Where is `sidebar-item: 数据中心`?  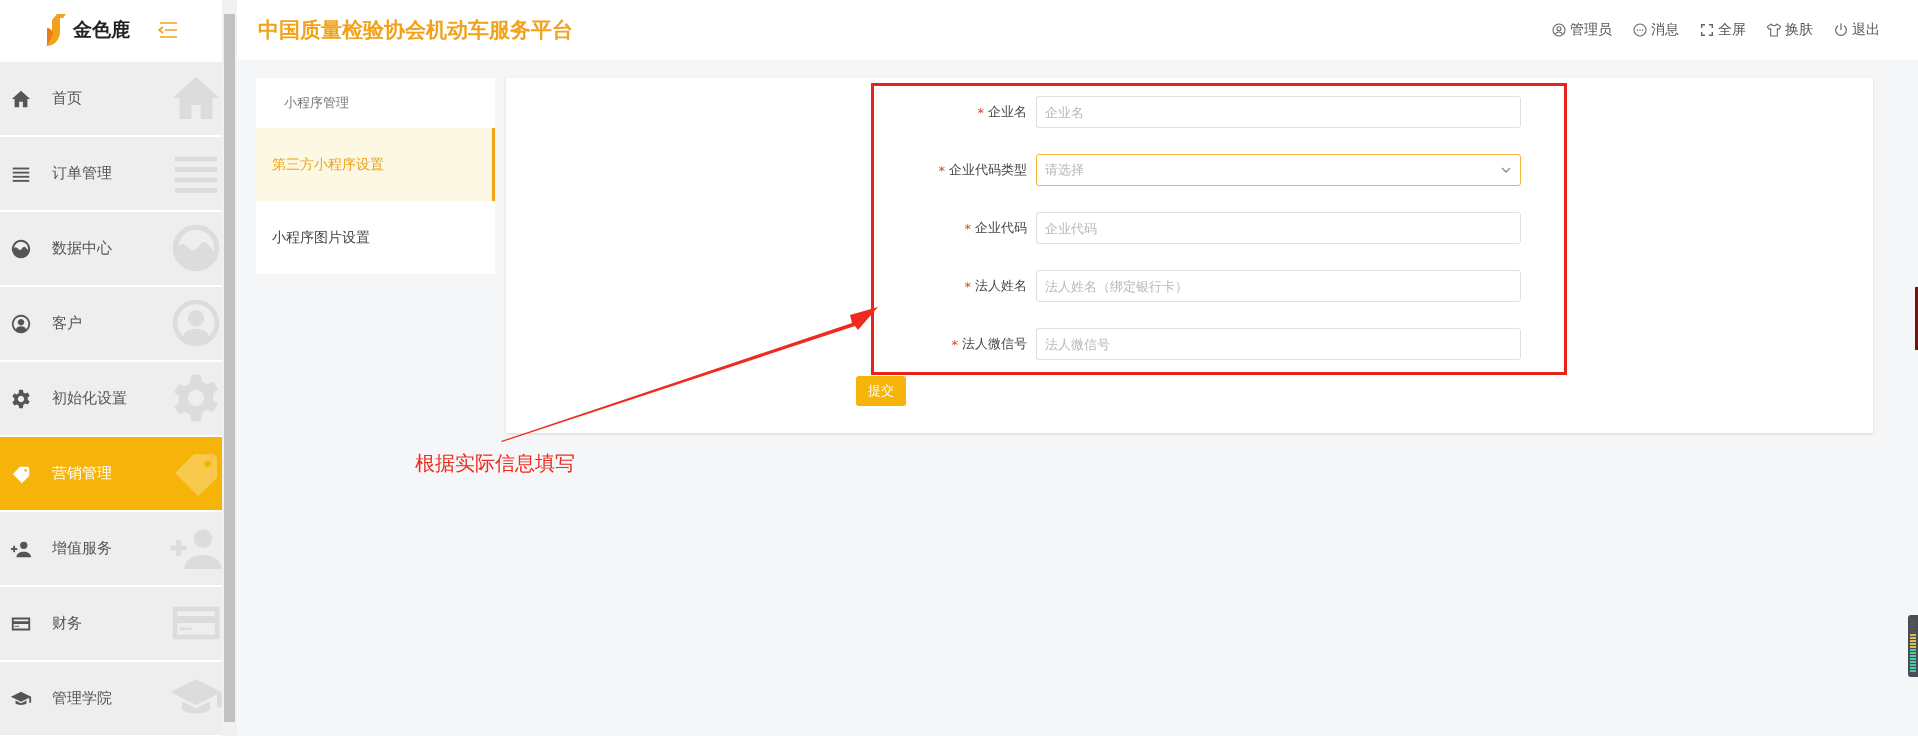 sidebar-item: 数据中心 is located at coordinates (111, 248).